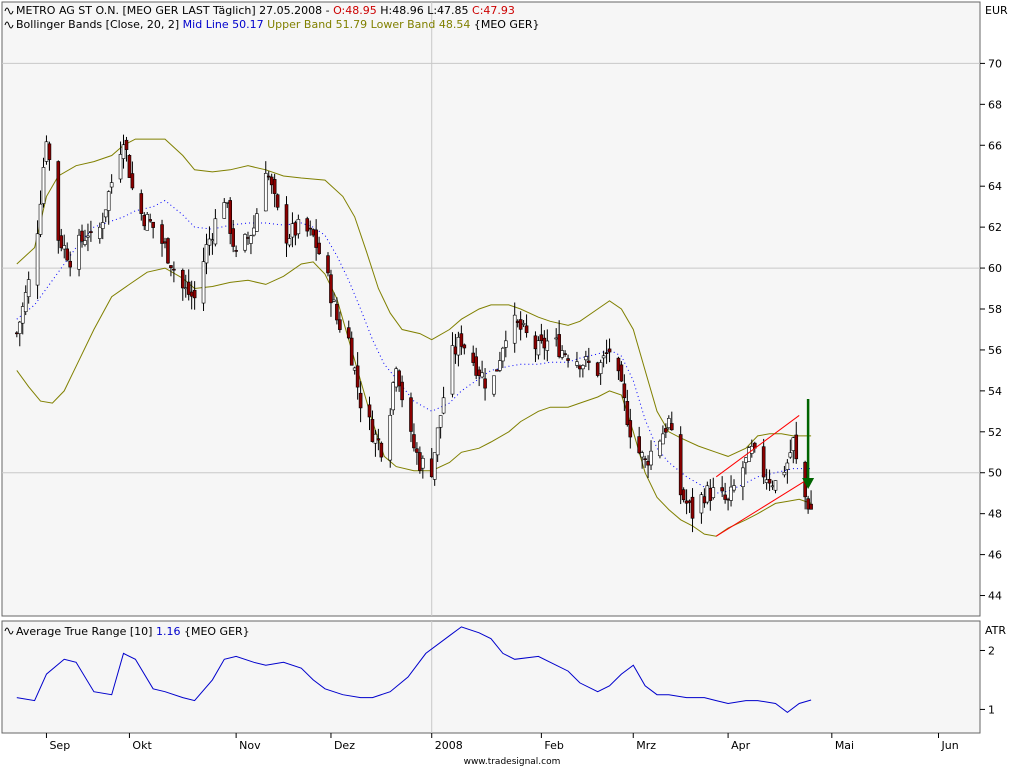 This screenshot has height=768, width=1024. I want to click on price-tick-label-44: 44, so click(995, 596).